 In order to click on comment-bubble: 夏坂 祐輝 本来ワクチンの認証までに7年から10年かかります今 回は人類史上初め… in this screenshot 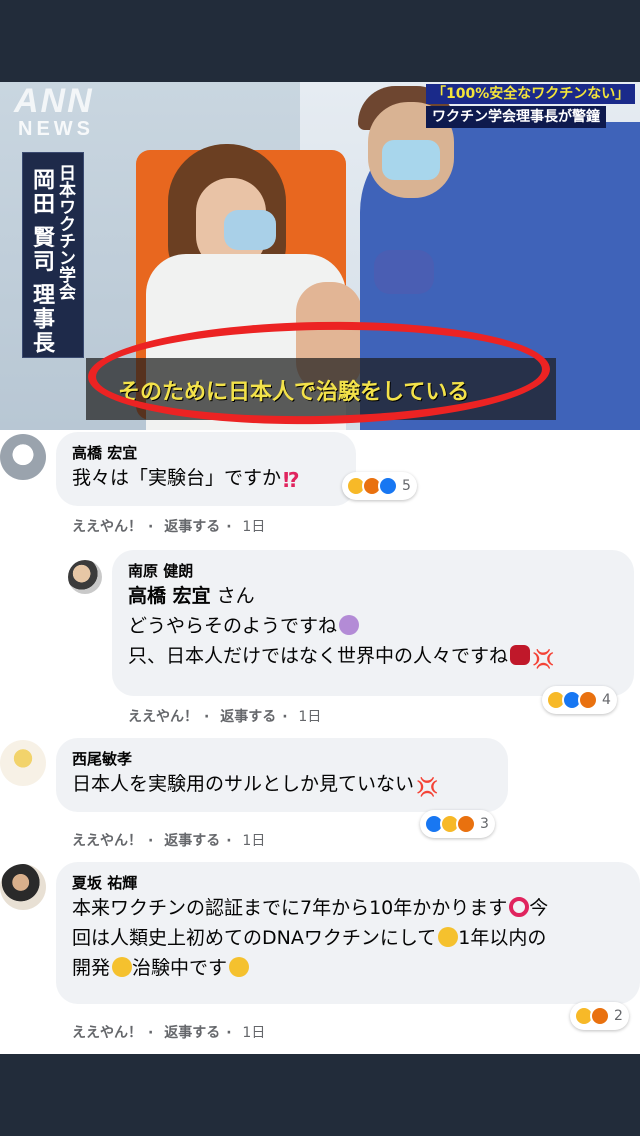, I will do `click(348, 933)`.